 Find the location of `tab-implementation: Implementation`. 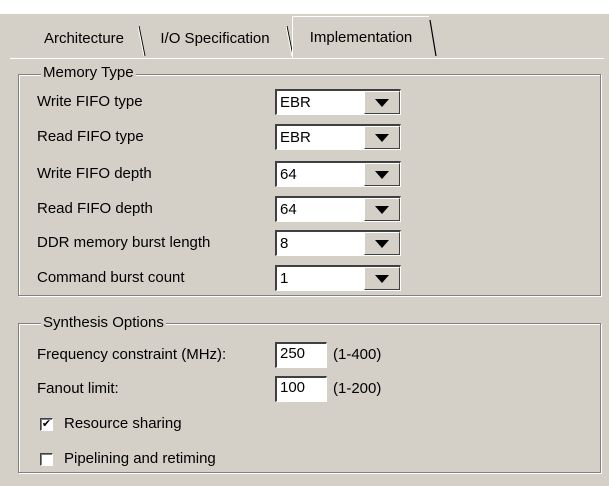

tab-implementation: Implementation is located at coordinates (360, 37).